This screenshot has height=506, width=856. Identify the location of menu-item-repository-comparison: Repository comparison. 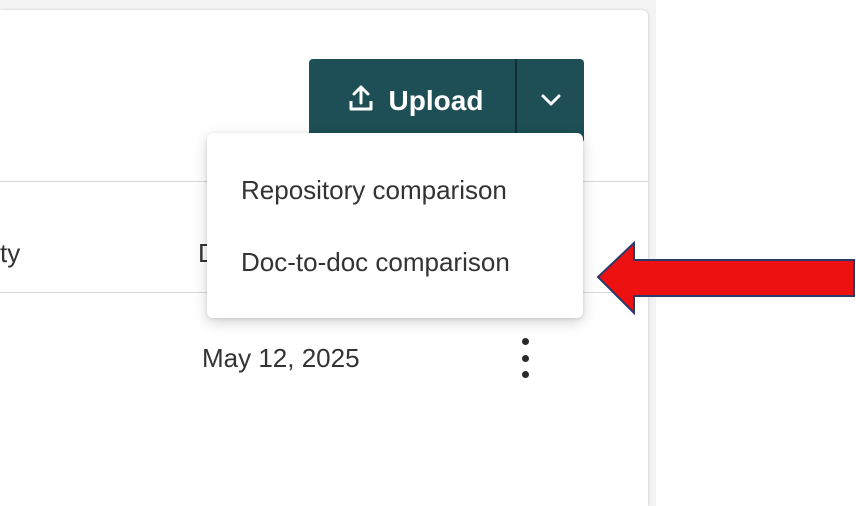
(395, 190).